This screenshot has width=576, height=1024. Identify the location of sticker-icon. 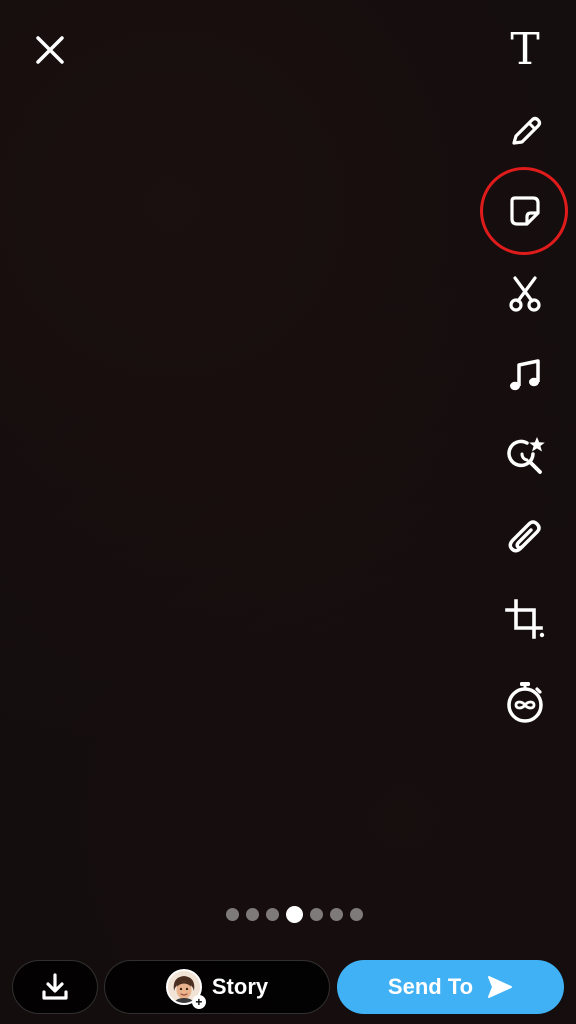
(525, 211).